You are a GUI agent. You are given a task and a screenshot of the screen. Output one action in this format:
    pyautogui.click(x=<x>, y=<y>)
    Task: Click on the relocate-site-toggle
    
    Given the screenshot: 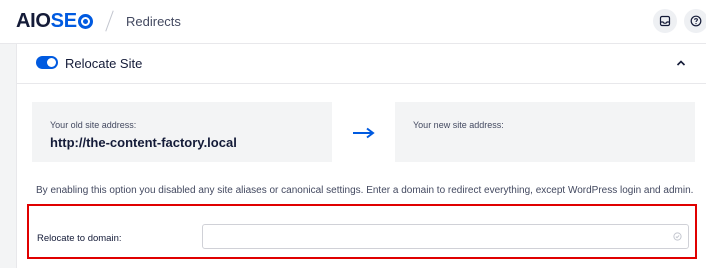 What is the action you would take?
    pyautogui.click(x=47, y=62)
    